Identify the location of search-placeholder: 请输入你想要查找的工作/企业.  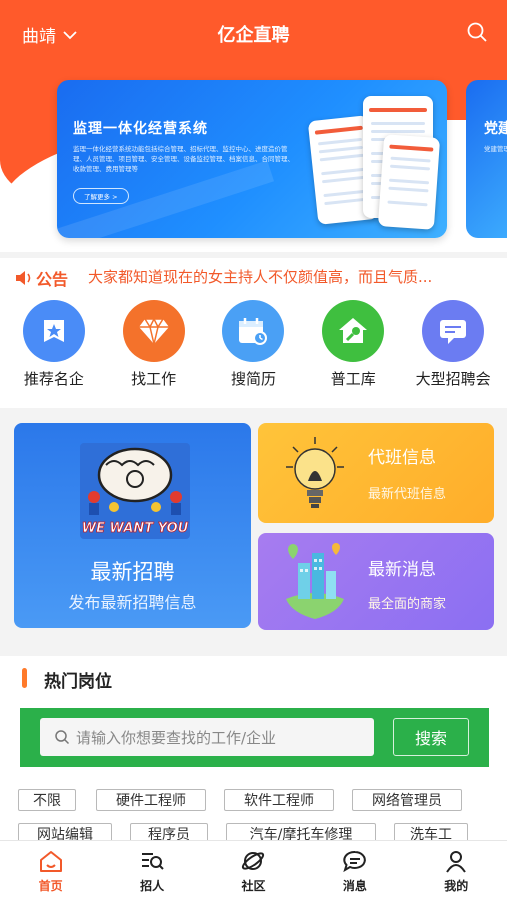
(176, 737).